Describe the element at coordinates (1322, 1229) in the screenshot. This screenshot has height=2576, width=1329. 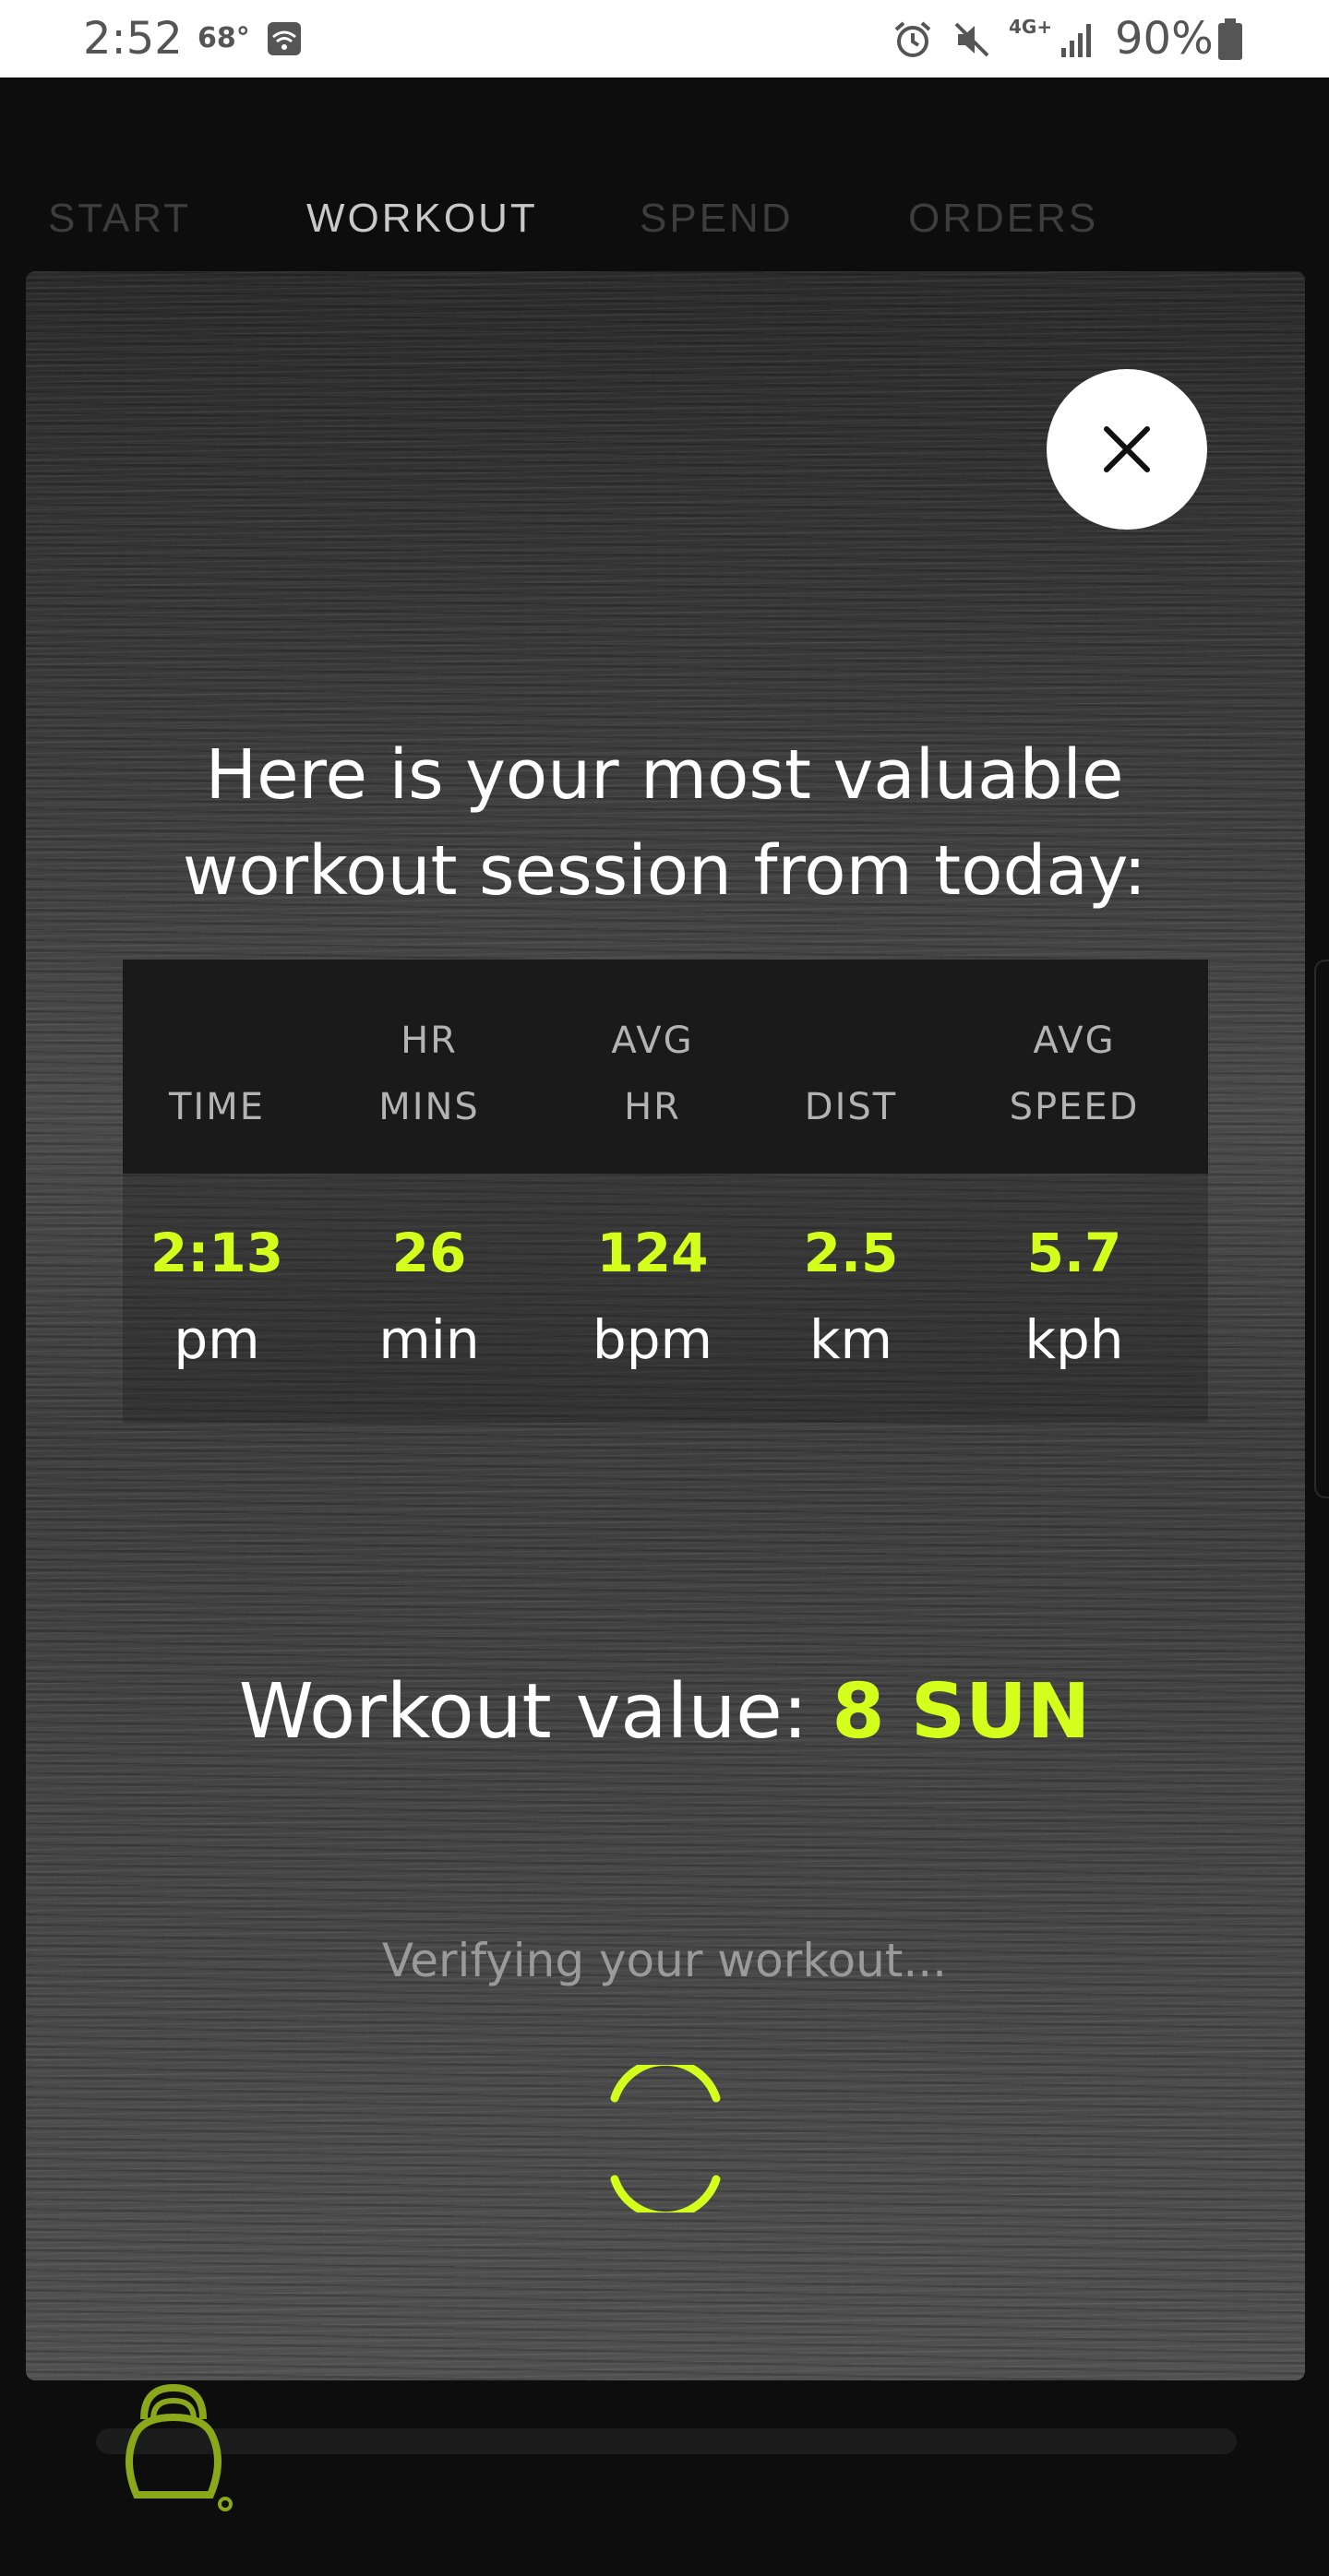
I see `scroll-indicator` at that location.